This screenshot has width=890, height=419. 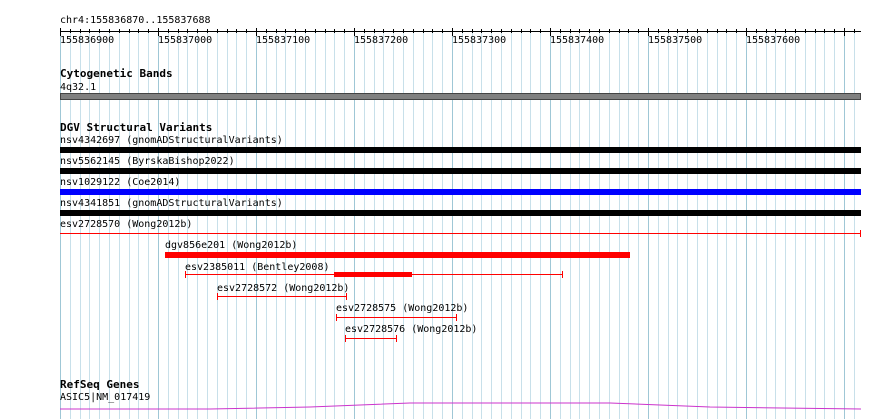 I want to click on ruler-axis-line, so click(x=460, y=31).